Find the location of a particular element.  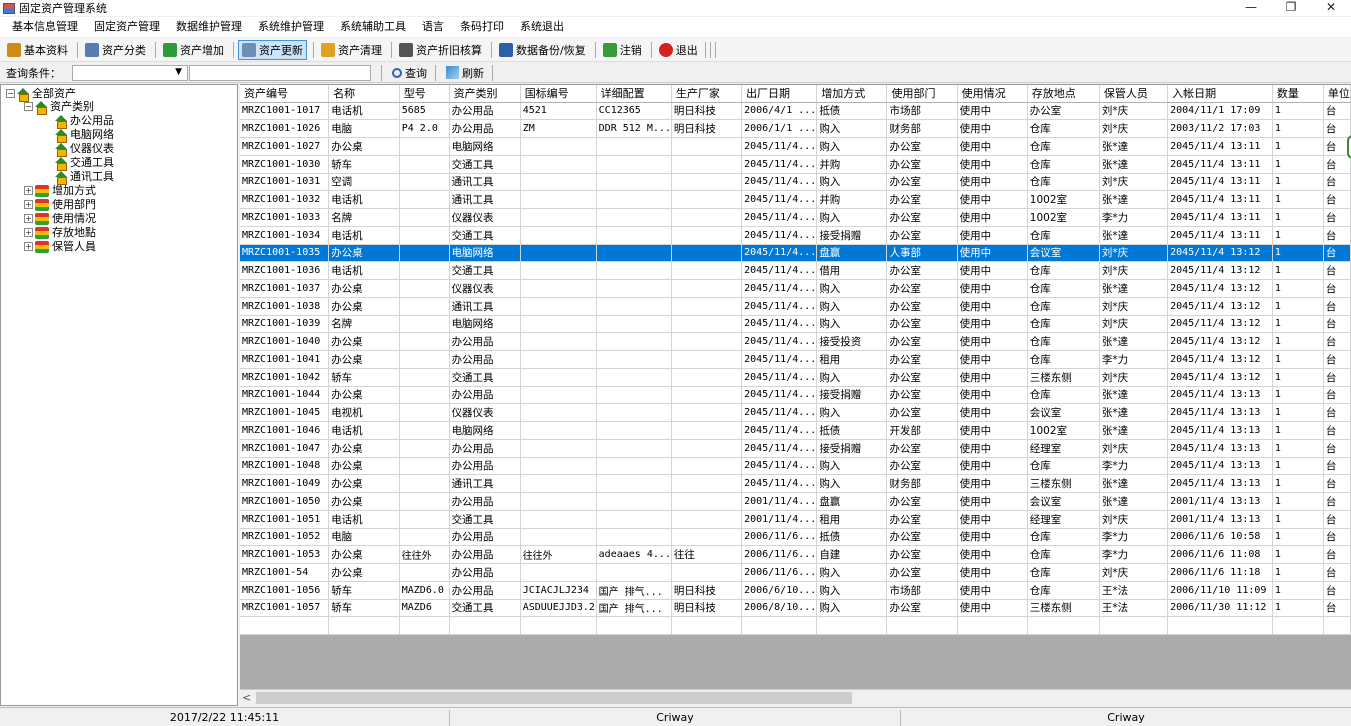

tree-item-communication: 通讯工具 is located at coordinates (84, 177).